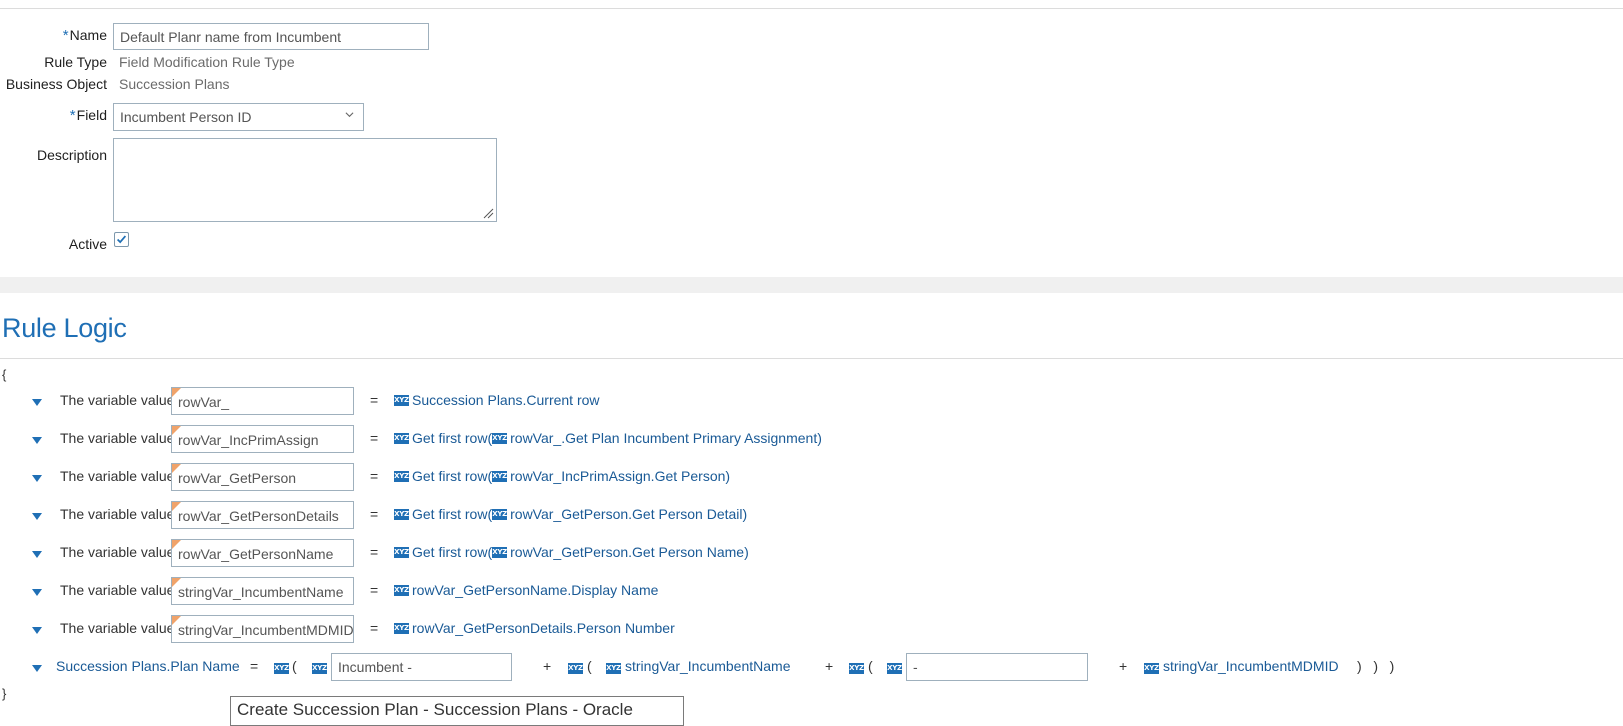 This screenshot has height=726, width=1623. I want to click on plan-name-target: Succession Plans.Plan Name, so click(148, 666).